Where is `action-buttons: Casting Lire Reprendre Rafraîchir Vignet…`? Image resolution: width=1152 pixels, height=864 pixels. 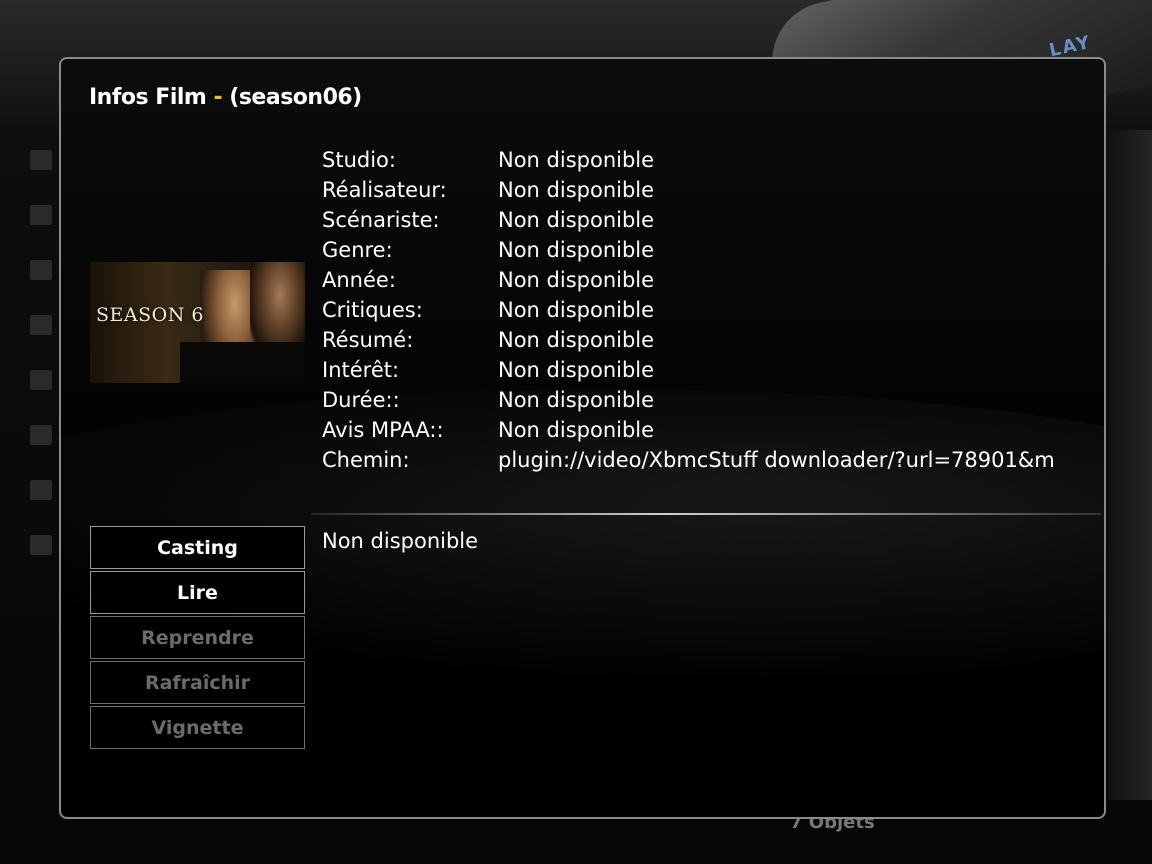
action-buttons: Casting Lire Reprendre Rafraîchir Vignet… is located at coordinates (197, 638).